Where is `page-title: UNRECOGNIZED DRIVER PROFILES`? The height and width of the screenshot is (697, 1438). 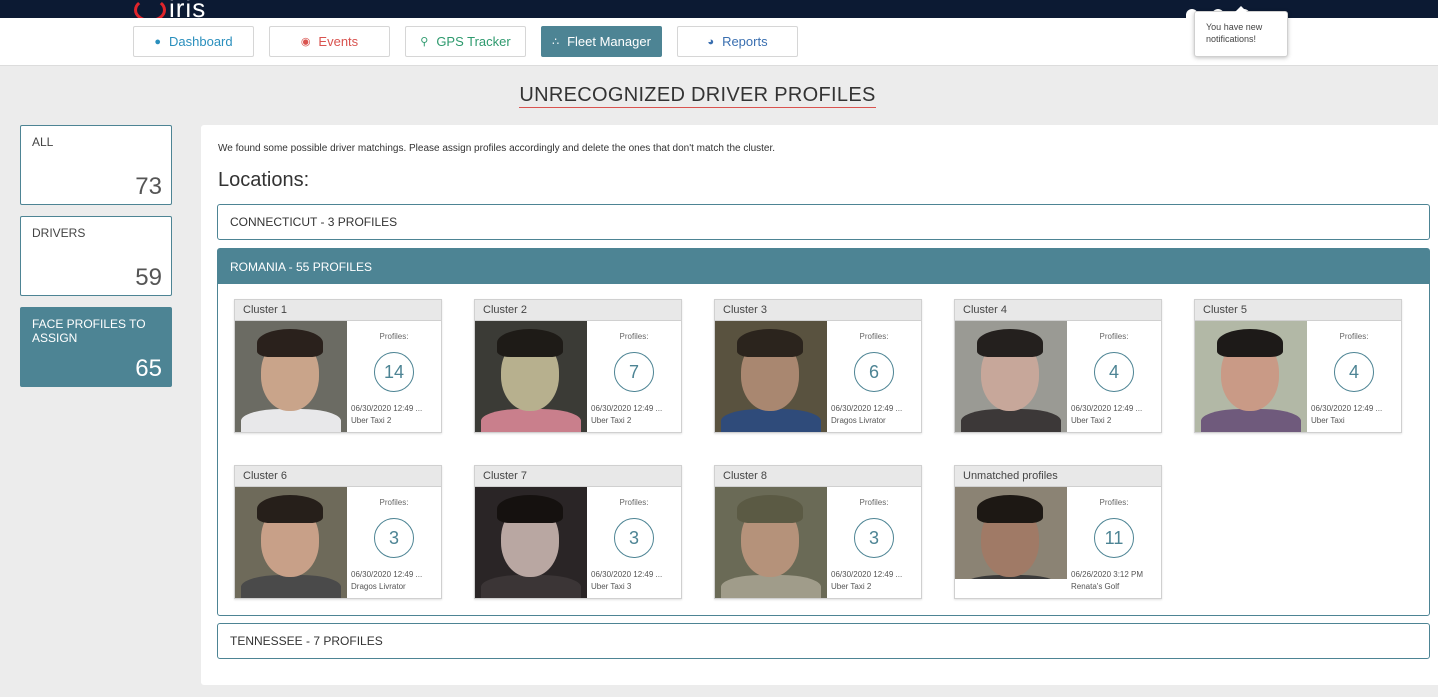
page-title: UNRECOGNIZED DRIVER PROFILES is located at coordinates (697, 96).